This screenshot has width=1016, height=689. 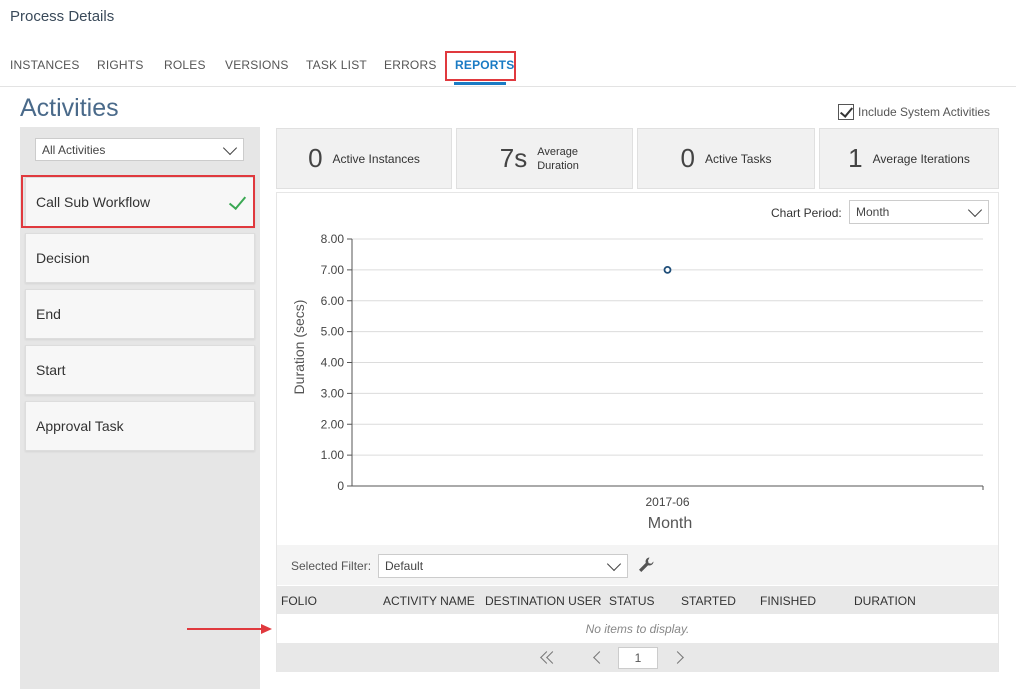 What do you see at coordinates (69, 108) in the screenshot?
I see `activities-heading: Activities` at bounding box center [69, 108].